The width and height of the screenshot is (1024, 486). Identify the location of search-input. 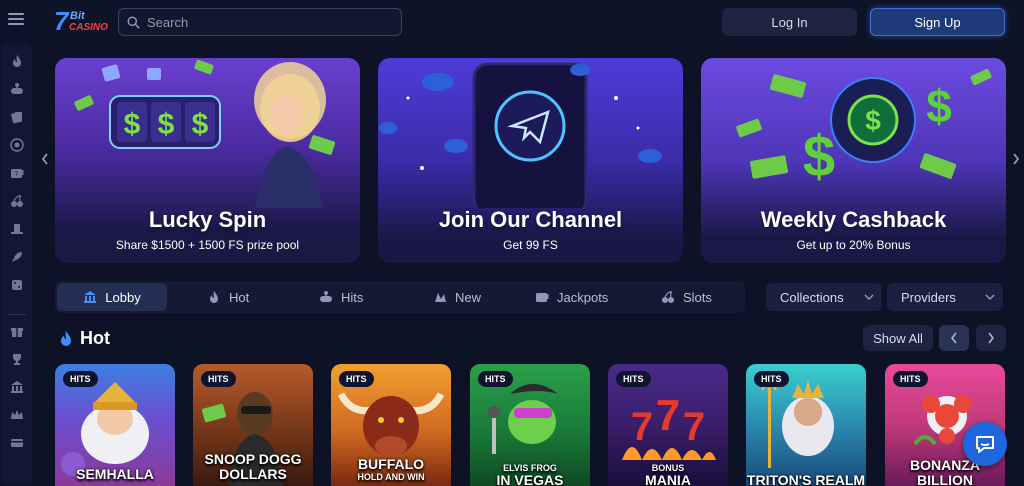
(267, 22).